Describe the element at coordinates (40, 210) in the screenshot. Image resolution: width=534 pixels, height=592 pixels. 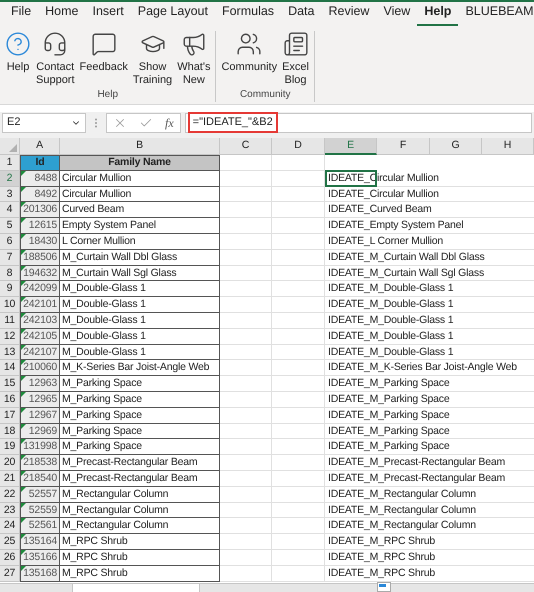
I see `table-cell: 201306` at that location.